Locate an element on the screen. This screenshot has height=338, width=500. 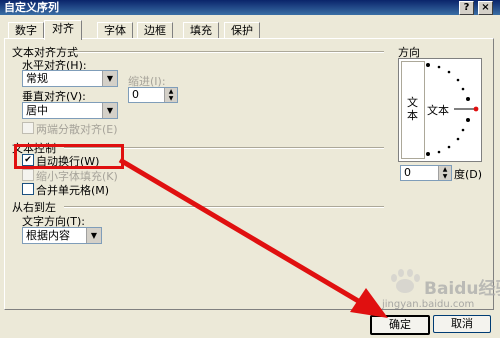
tab-number: 数字 is located at coordinates (26, 30).